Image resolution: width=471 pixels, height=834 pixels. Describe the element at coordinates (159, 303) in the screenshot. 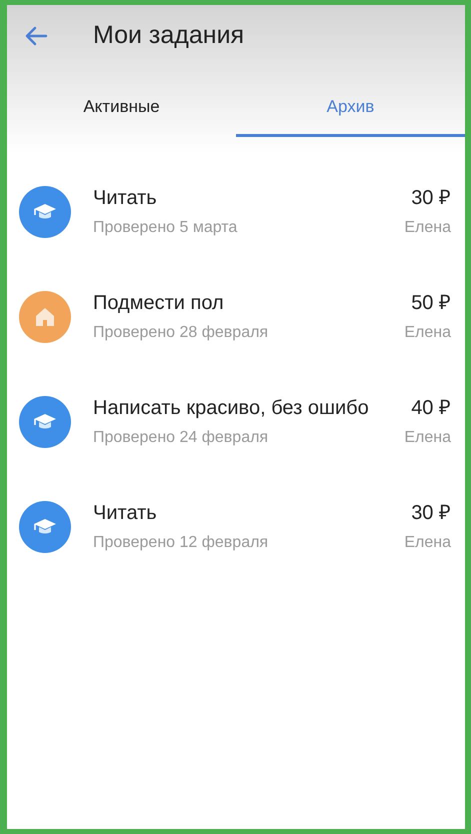

I see `task-title: Подмести пол` at that location.